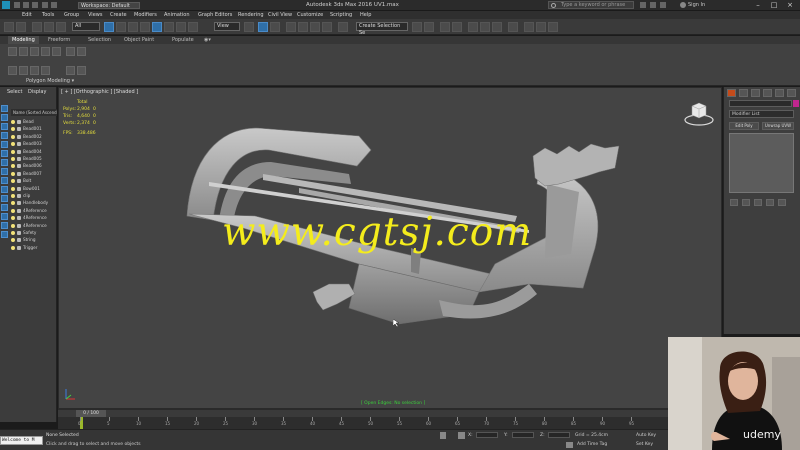 The width and height of the screenshot is (800, 450). Describe the element at coordinates (4, 135) in the screenshot. I see `display-cameras-icon` at that location.